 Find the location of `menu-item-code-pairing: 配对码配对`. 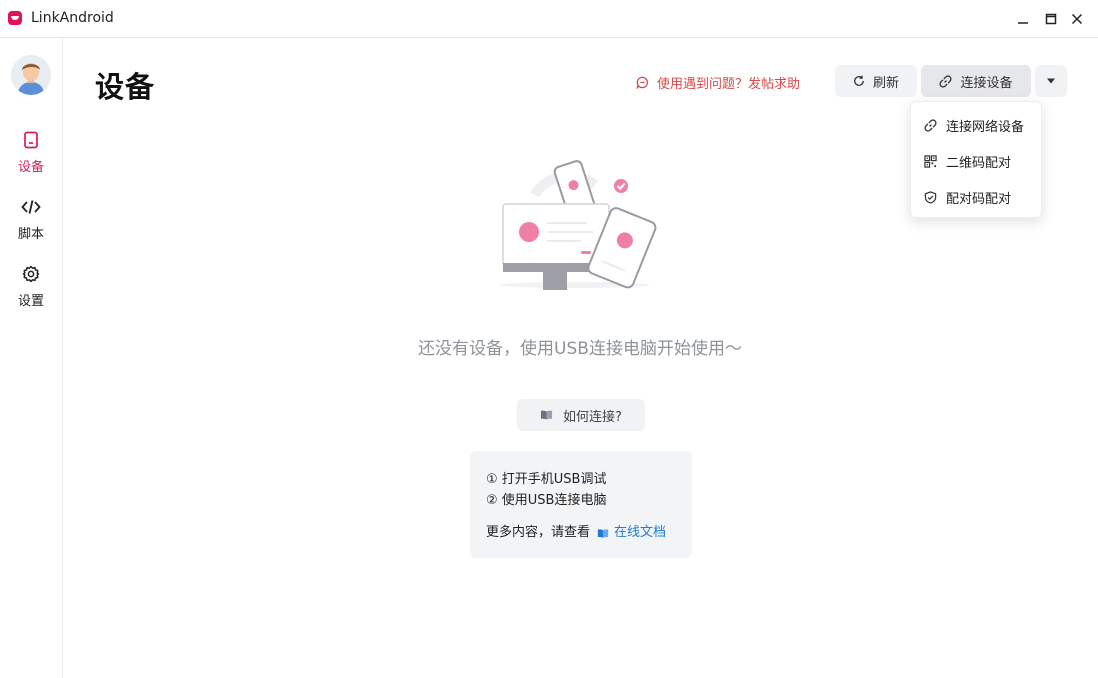

menu-item-code-pairing: 配对码配对 is located at coordinates (976, 197).